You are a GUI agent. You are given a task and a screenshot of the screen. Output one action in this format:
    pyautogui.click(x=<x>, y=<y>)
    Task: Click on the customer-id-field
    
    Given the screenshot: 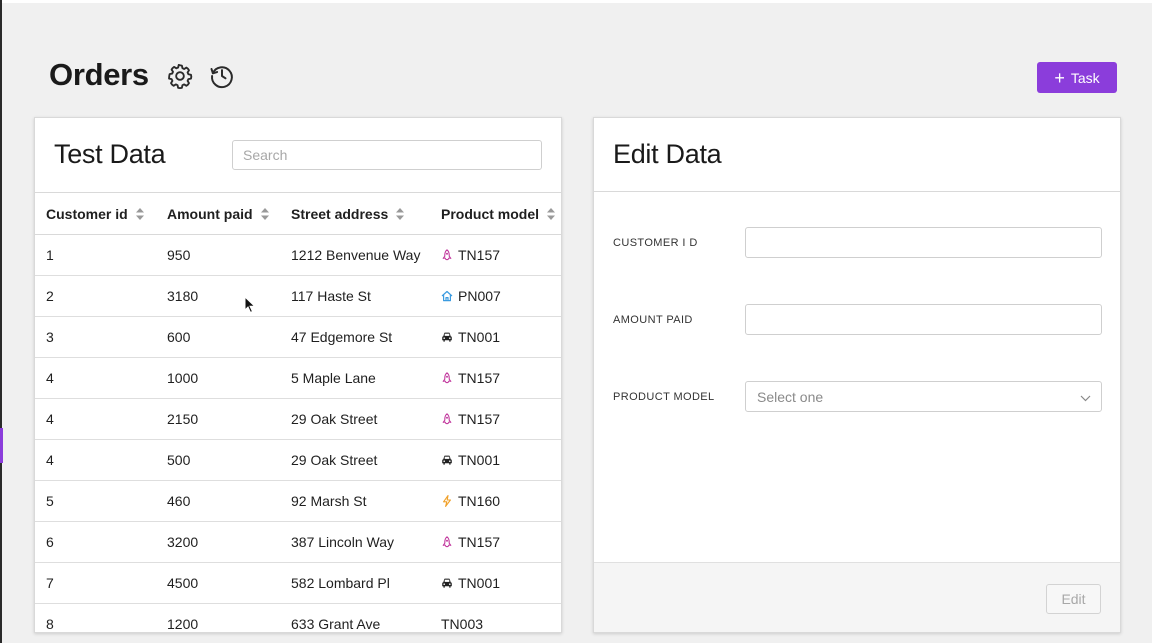 What is the action you would take?
    pyautogui.click(x=923, y=242)
    